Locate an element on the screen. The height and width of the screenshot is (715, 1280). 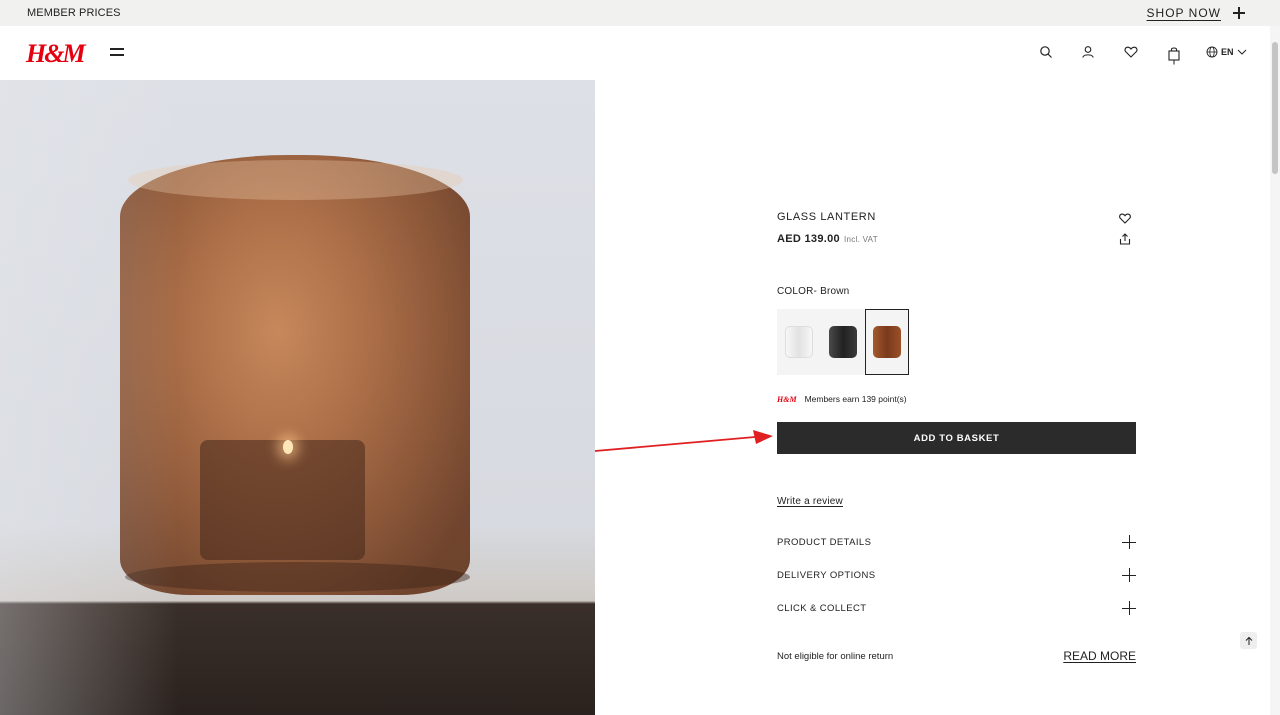
accordion-label: PRODUCT DETAILS is located at coordinates (824, 542).